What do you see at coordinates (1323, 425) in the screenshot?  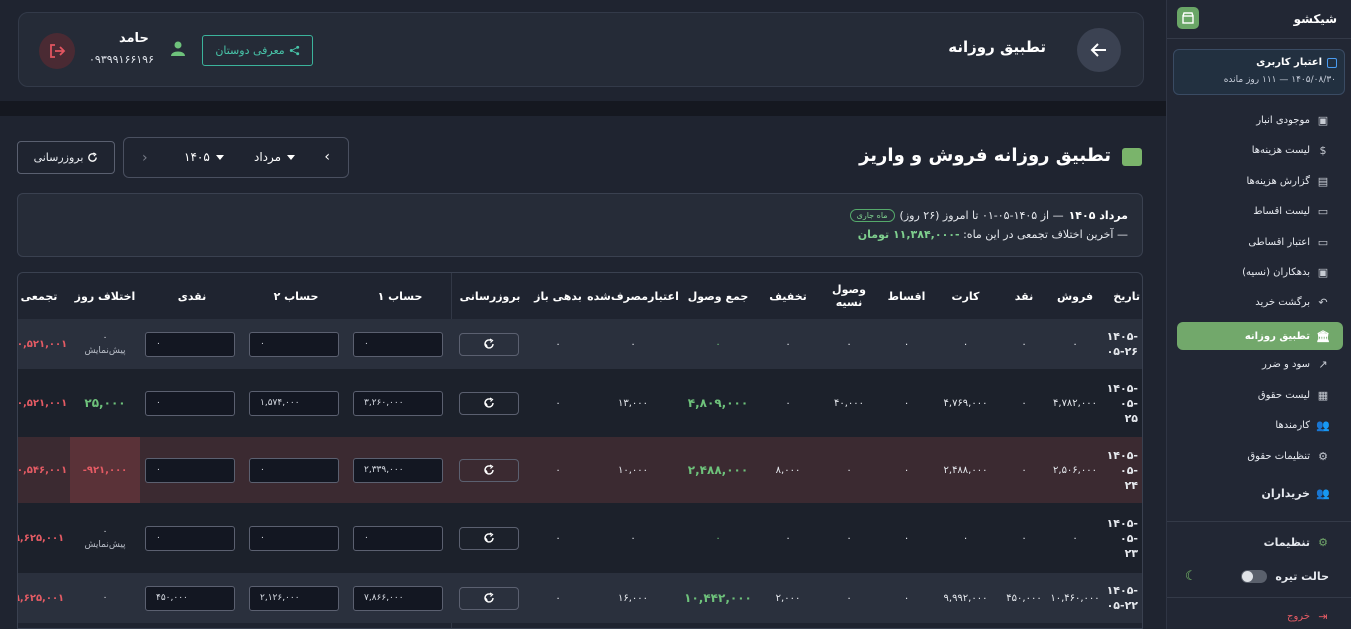 I see `people-icon: 👥` at bounding box center [1323, 425].